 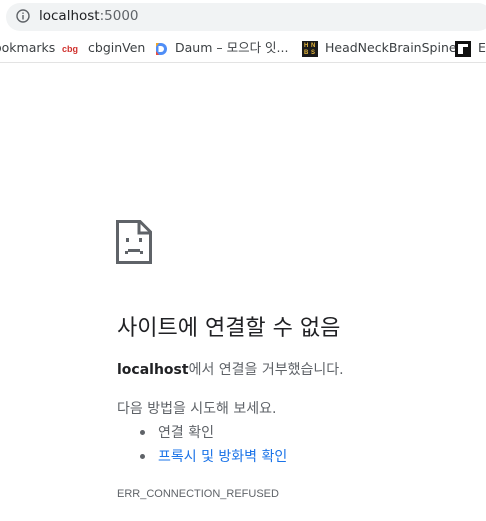 I want to click on hnbs-logo-icon: H N B S, so click(x=310, y=48).